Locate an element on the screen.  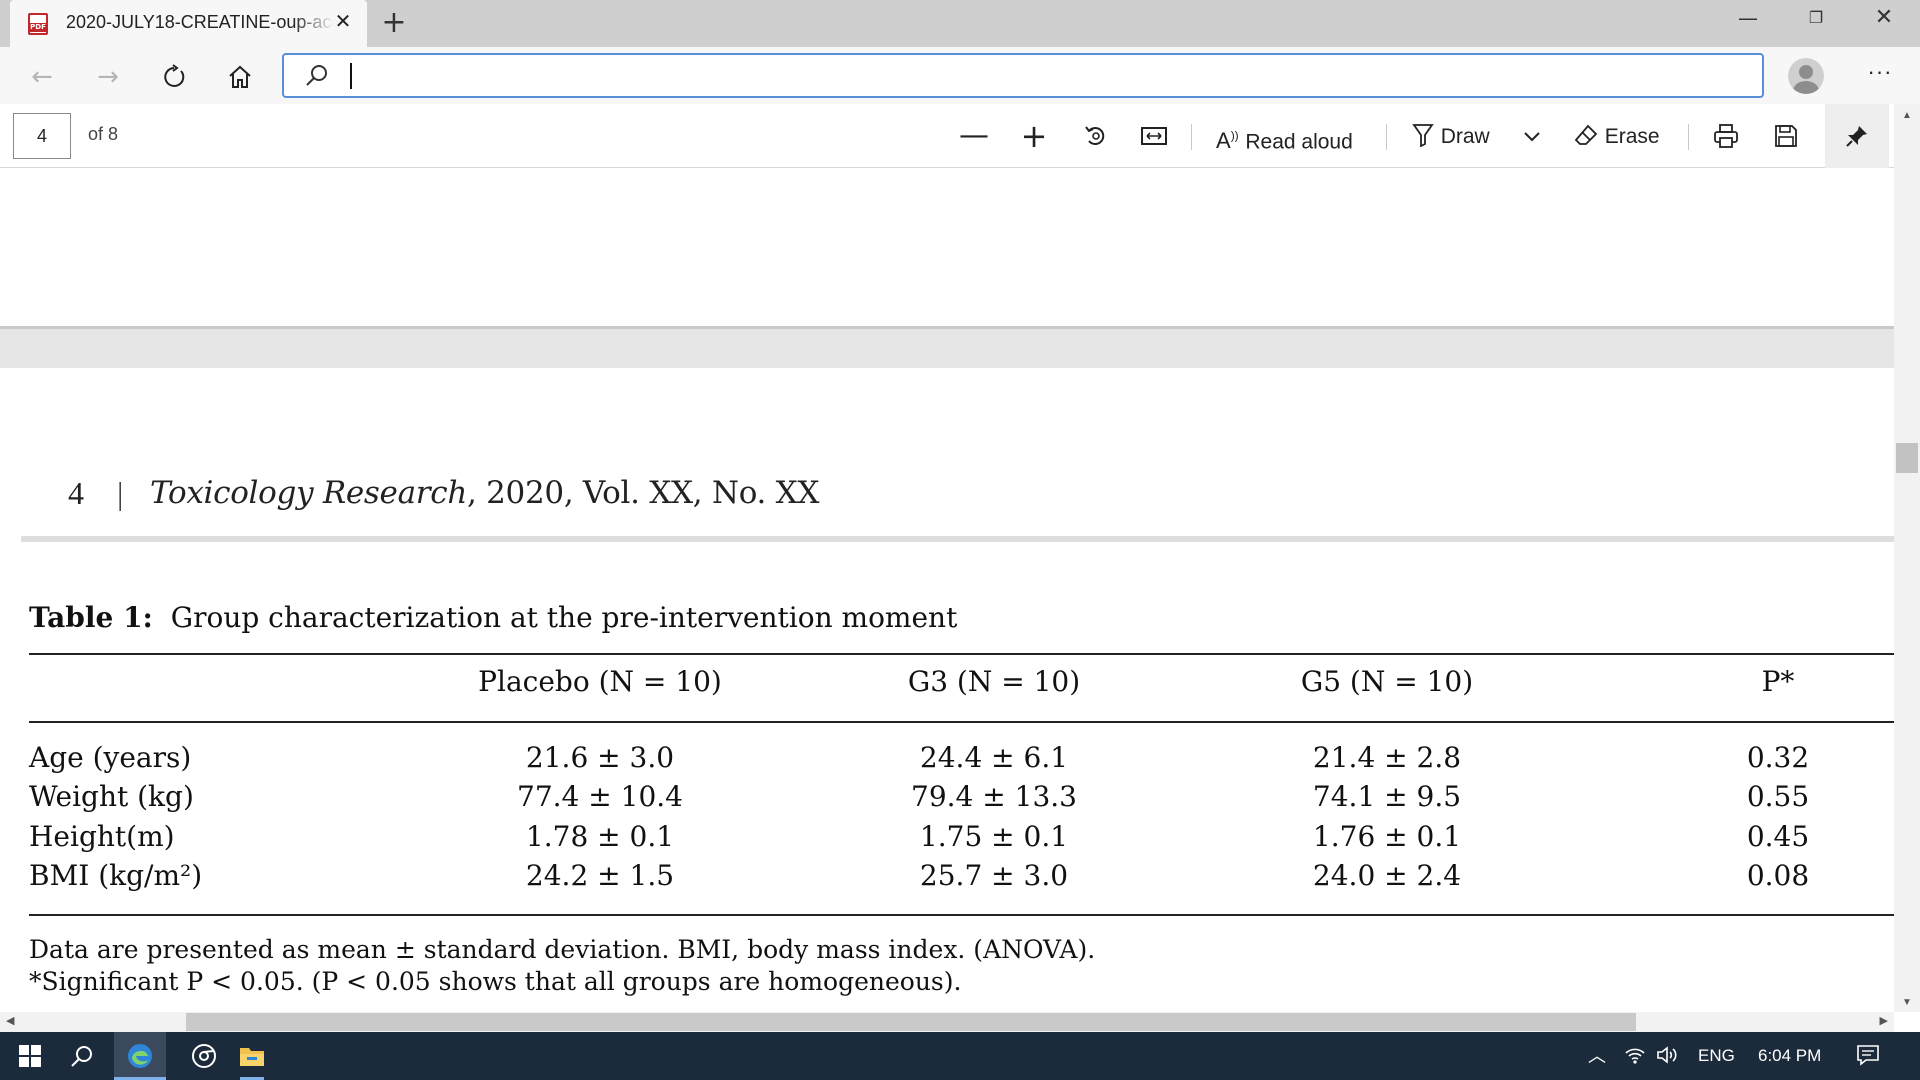
page-separator is located at coordinates (947, 347).